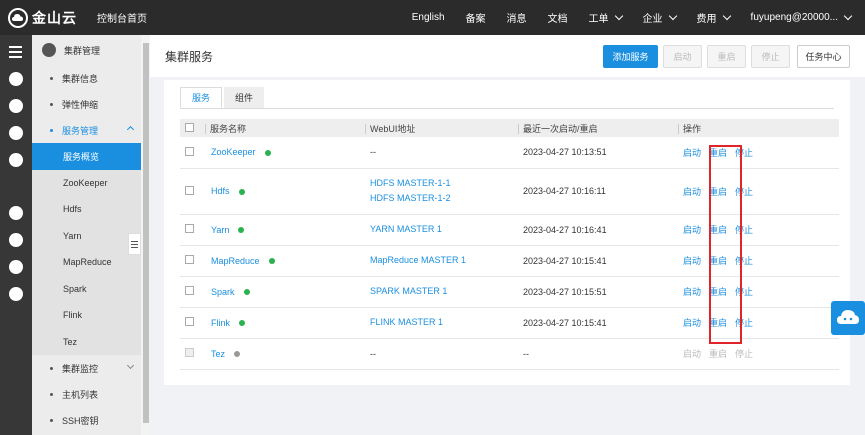  I want to click on sidebar-item-cluster-info: 集群信息, so click(86, 78).